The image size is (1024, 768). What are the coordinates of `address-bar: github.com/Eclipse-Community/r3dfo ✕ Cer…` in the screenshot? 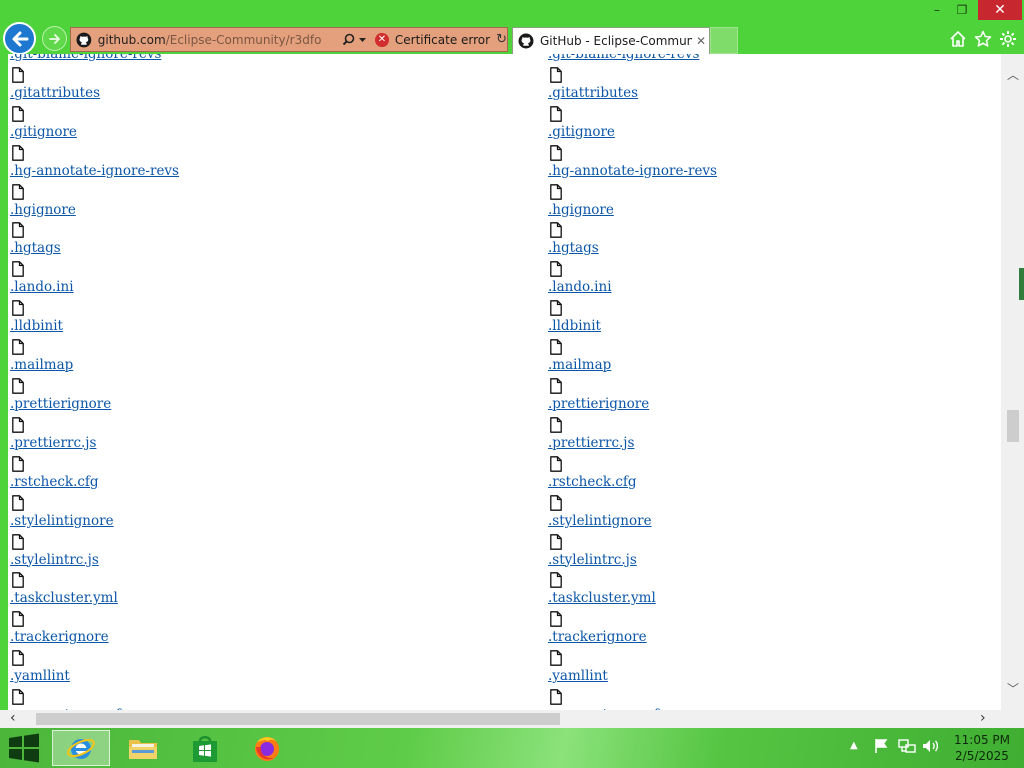 It's located at (289, 39).